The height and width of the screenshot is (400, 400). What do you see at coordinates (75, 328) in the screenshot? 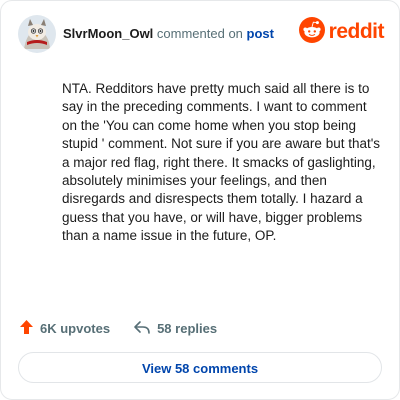
I see `upvote-count: 6K upvotes` at bounding box center [75, 328].